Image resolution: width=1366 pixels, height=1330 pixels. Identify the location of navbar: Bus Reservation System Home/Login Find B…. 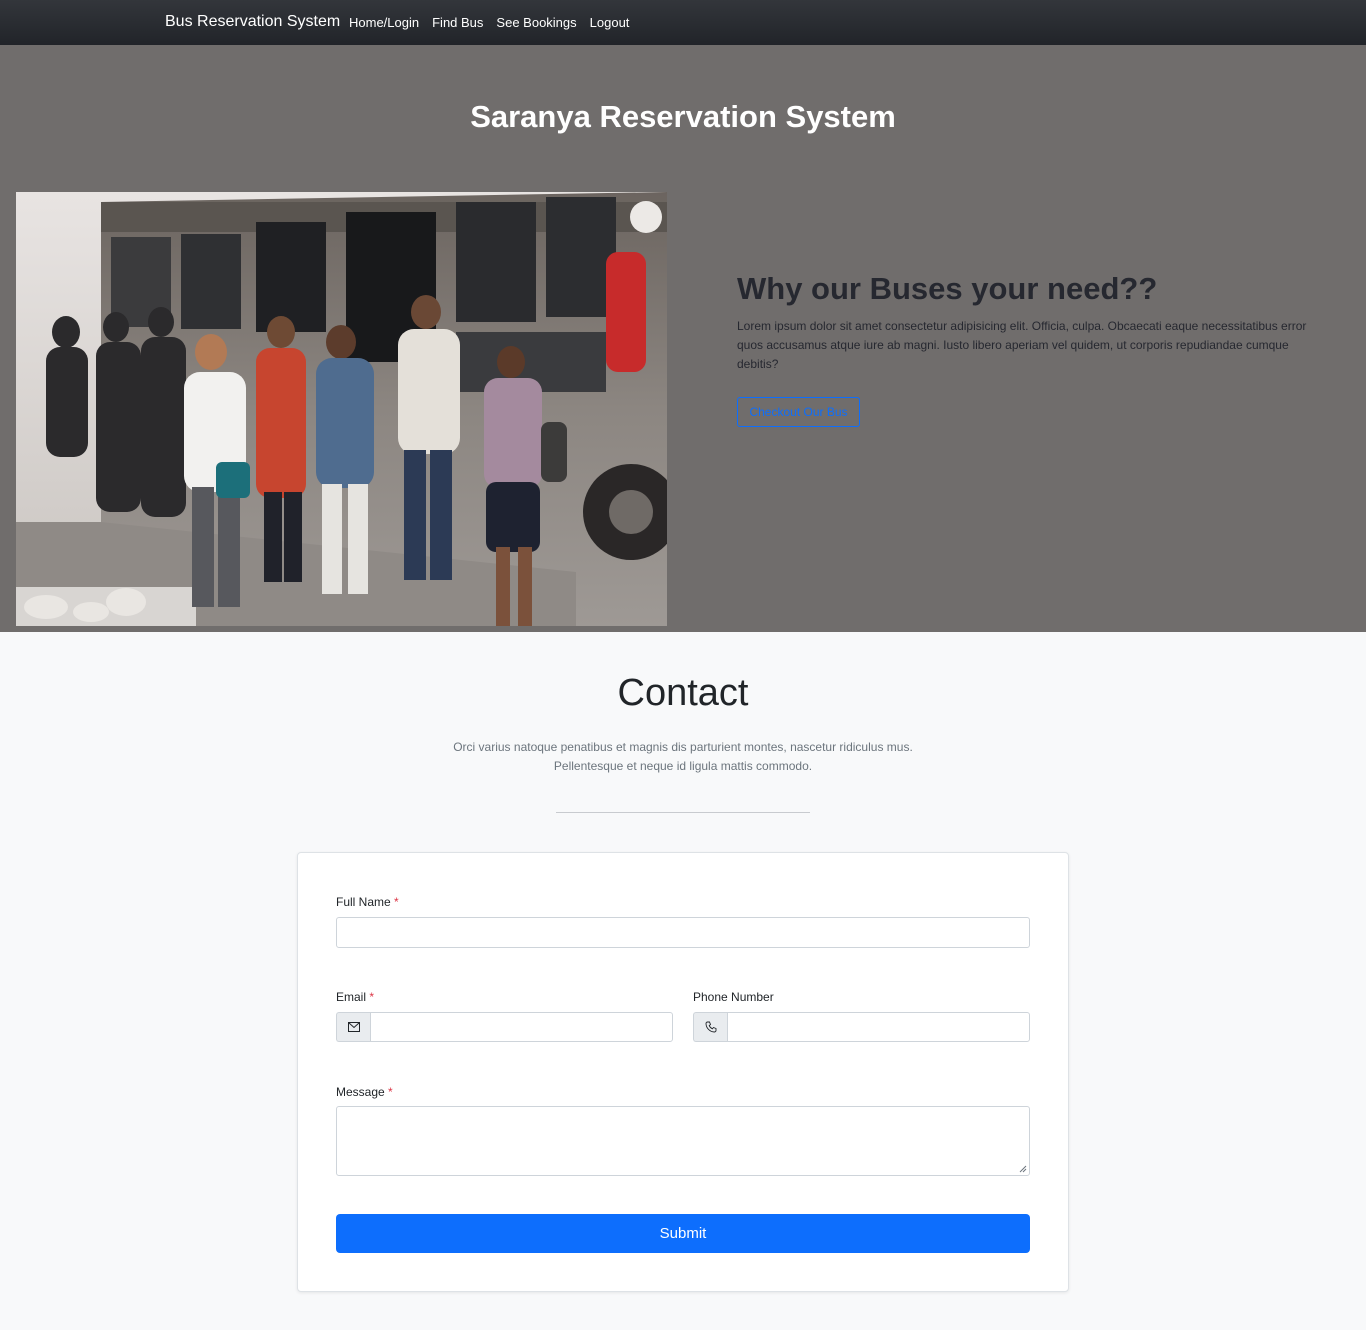
(683, 22).